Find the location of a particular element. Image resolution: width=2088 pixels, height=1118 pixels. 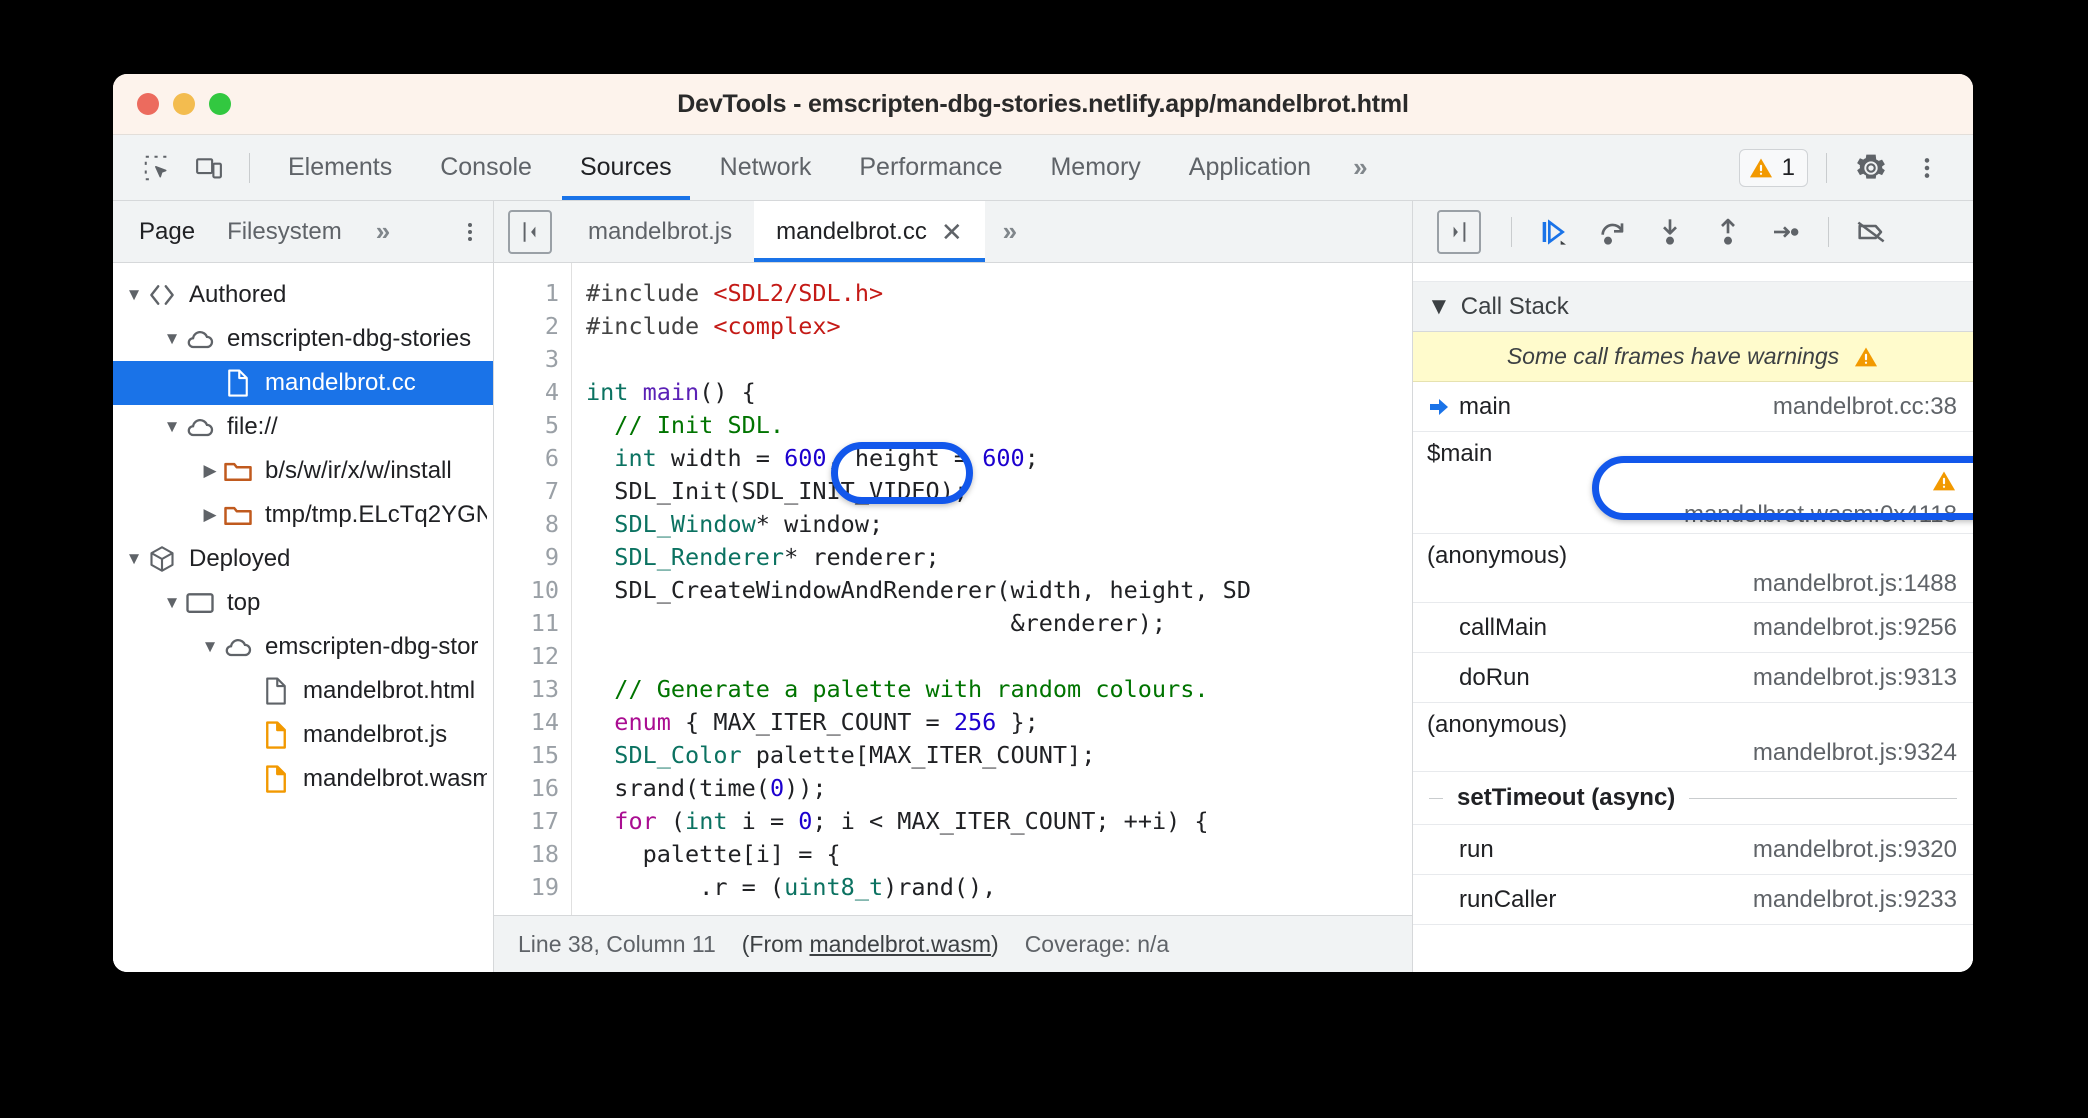

tree-item: ▼ emscripten-dbg-stories is located at coordinates (303, 339).